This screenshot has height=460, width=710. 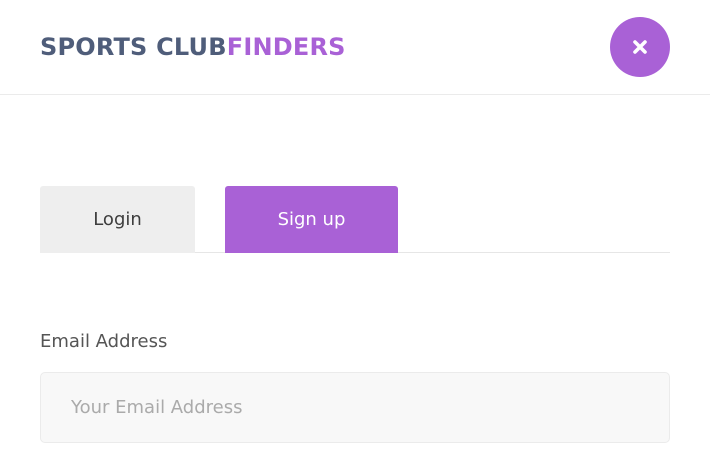 What do you see at coordinates (104, 341) in the screenshot?
I see `email-label: Email Address` at bounding box center [104, 341].